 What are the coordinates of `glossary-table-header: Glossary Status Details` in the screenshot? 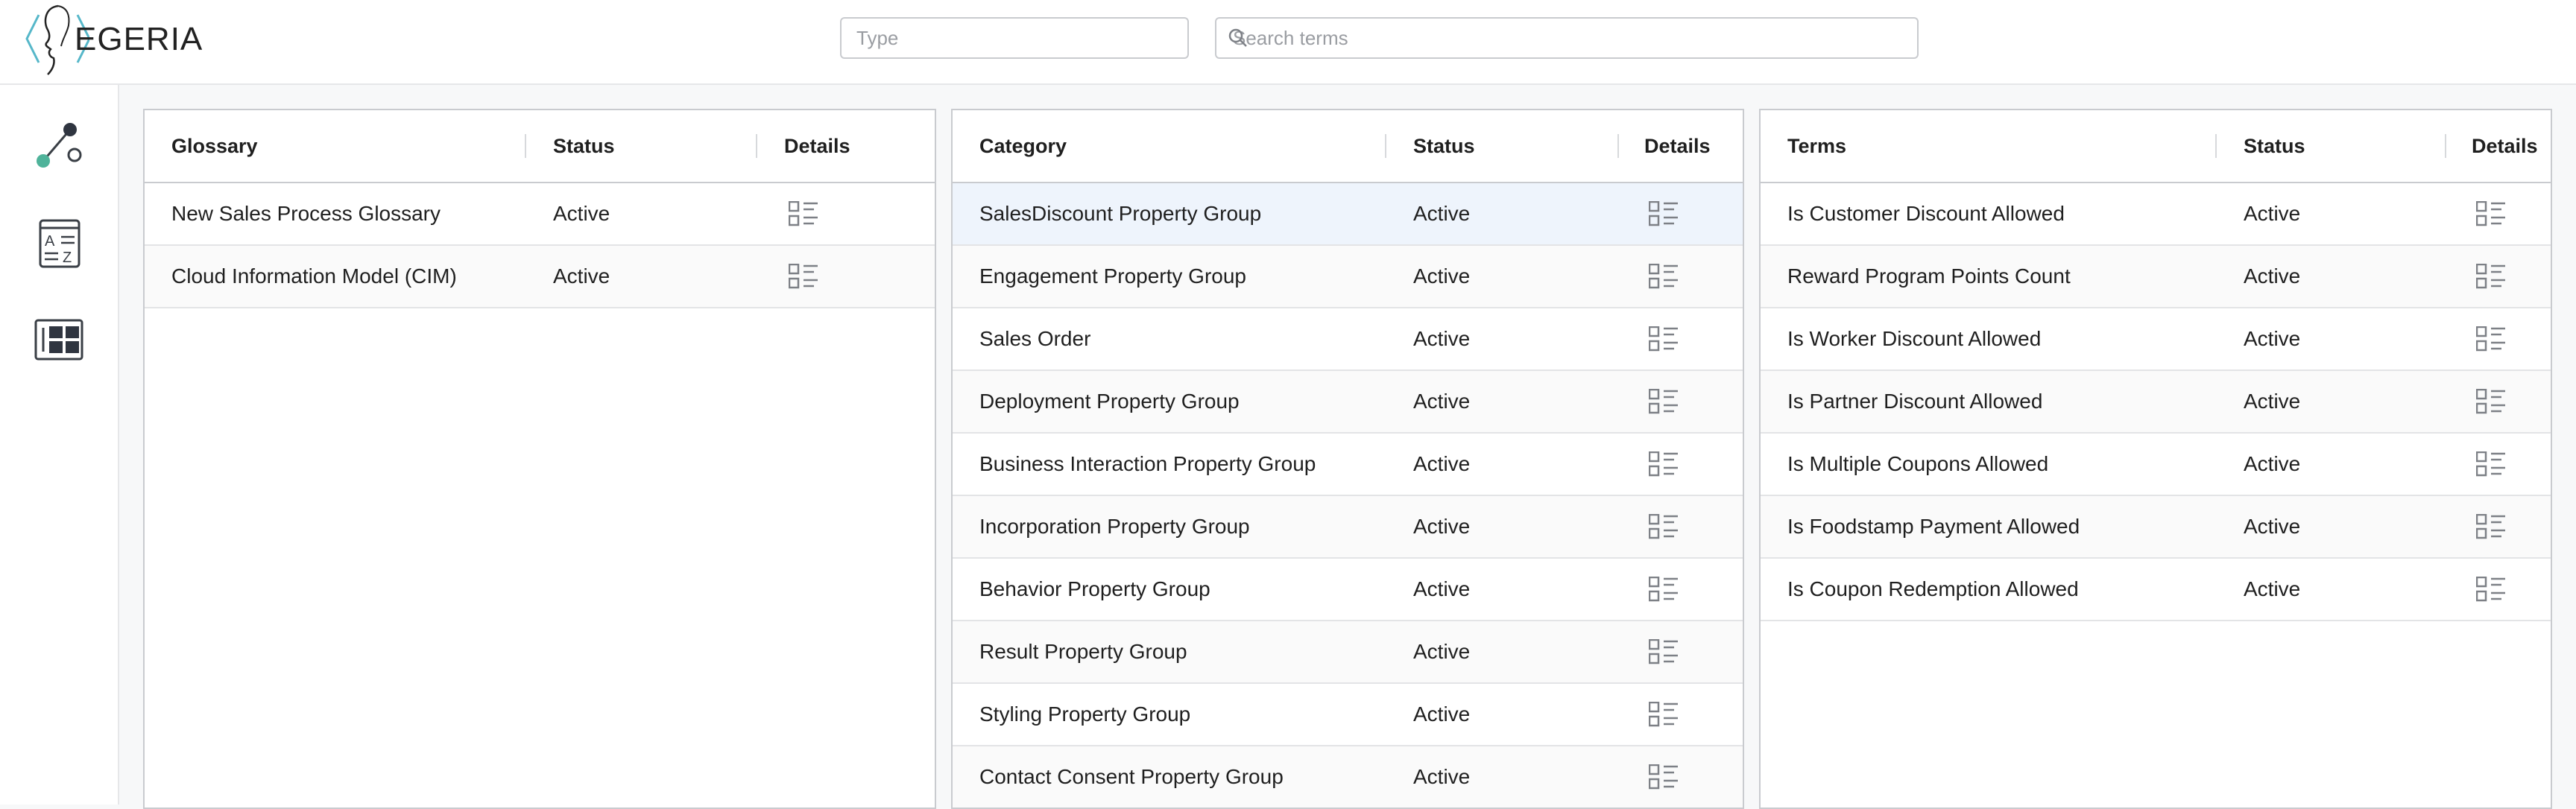 It's located at (540, 146).